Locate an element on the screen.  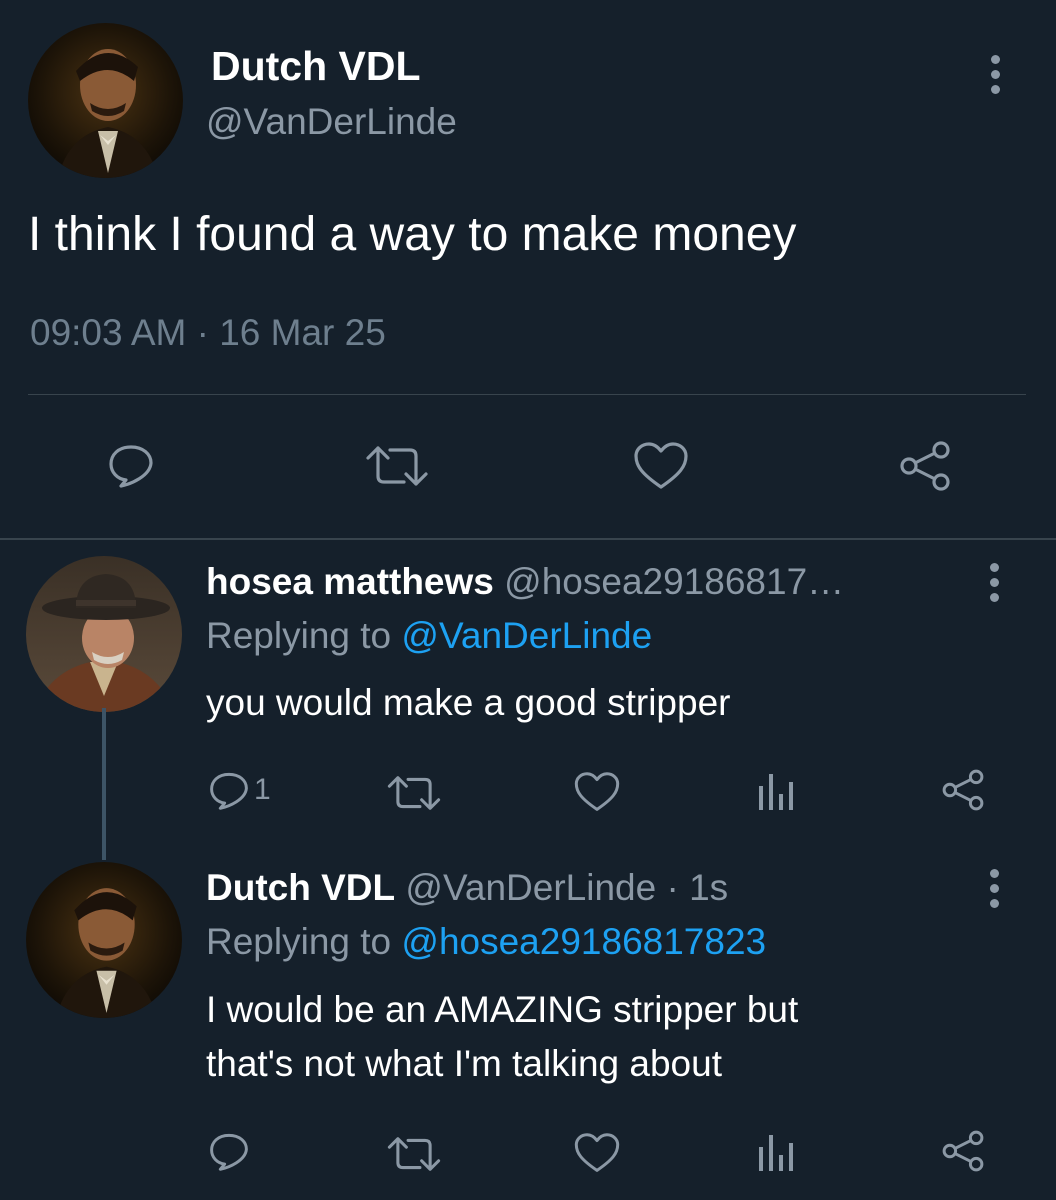
replying-to-handle-link: @VanDerLinde is located at coordinates (526, 635).